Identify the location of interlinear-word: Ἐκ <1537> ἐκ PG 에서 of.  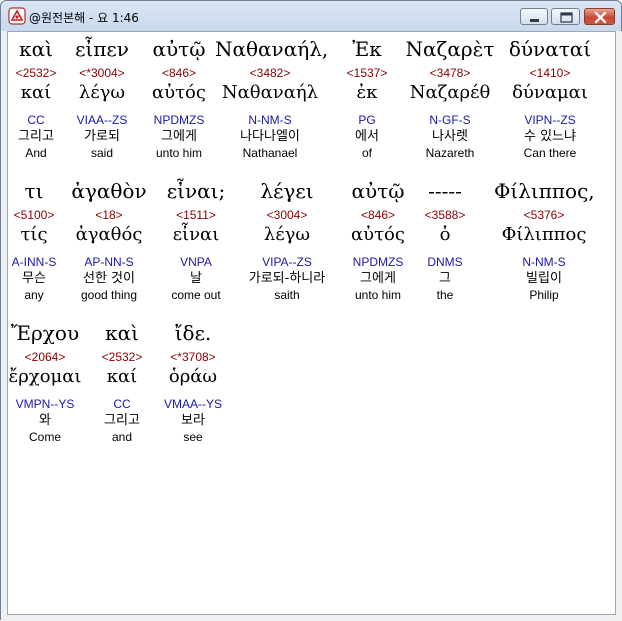
(367, 97).